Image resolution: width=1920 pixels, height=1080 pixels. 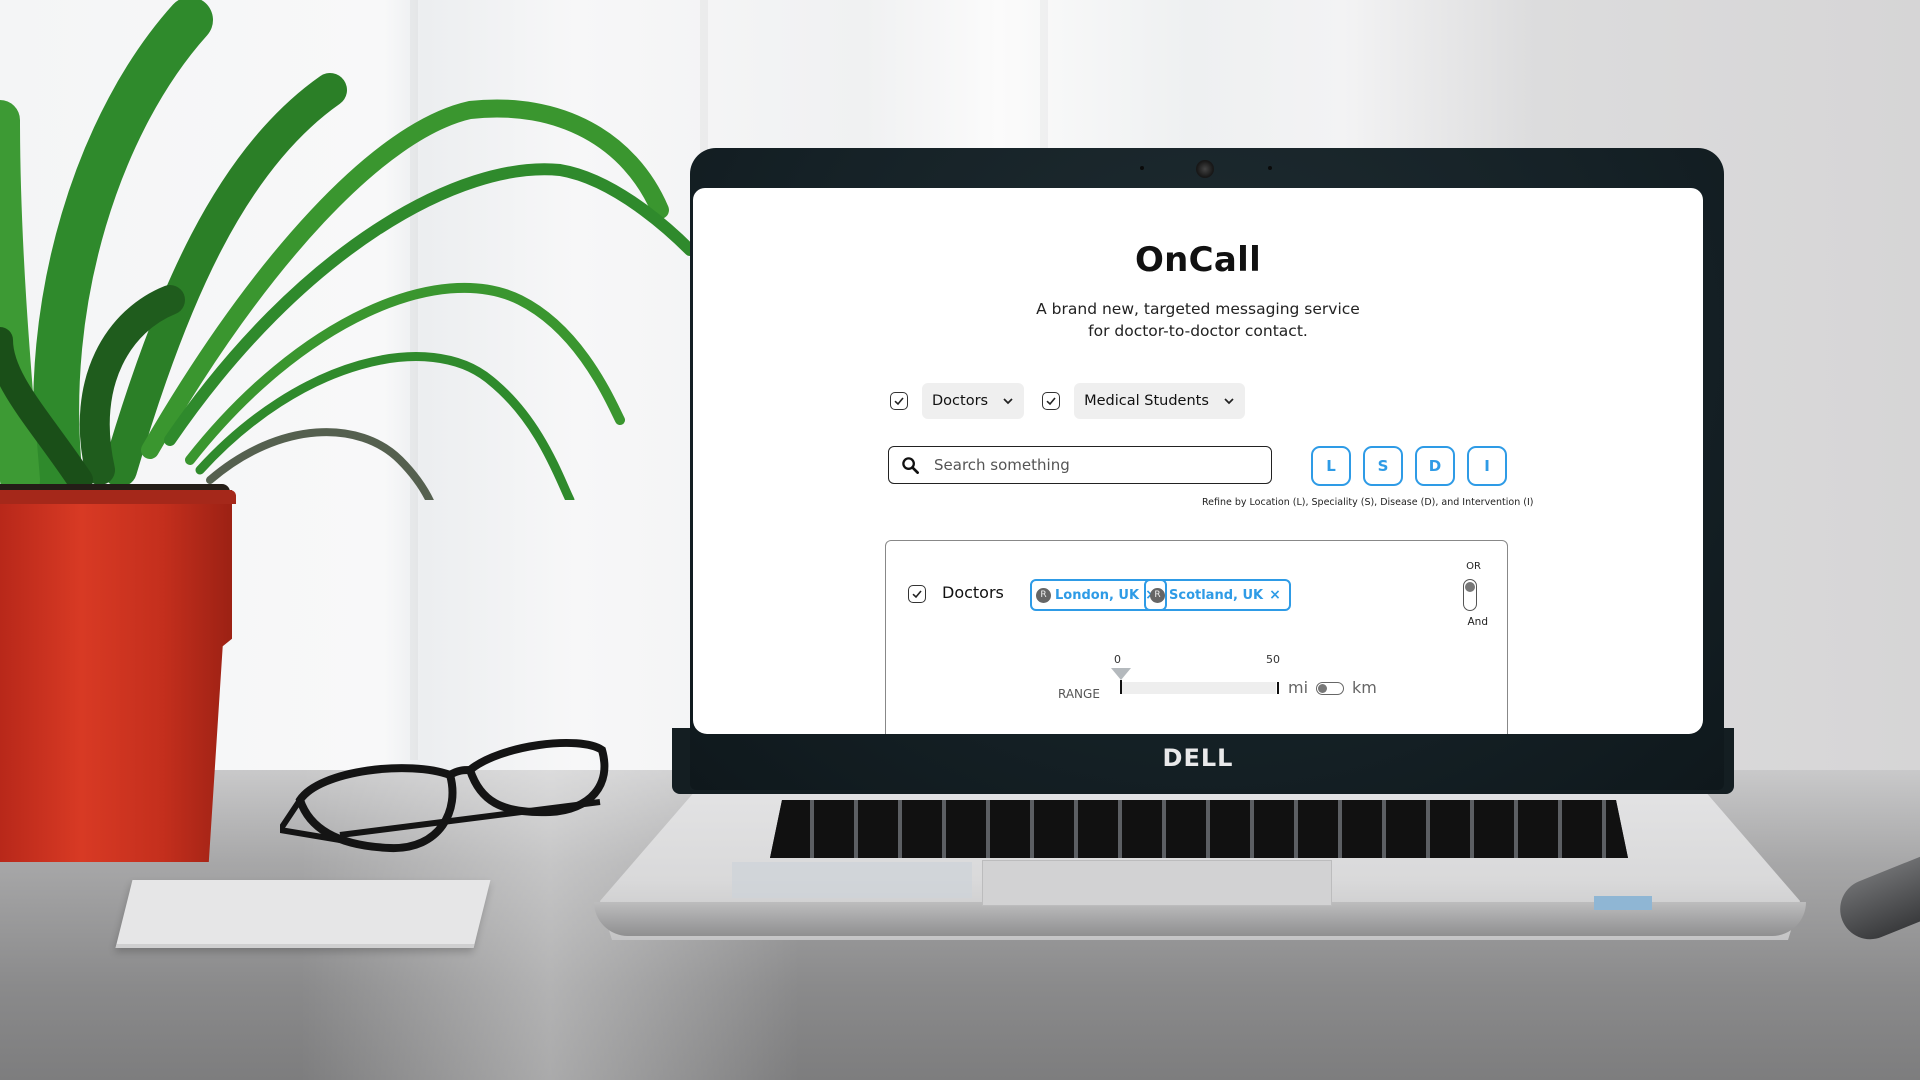 I want to click on pot-rim, so click(x=118, y=497).